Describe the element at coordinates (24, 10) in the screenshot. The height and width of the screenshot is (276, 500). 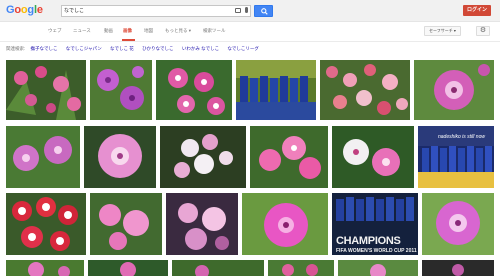
I see `google-logo: Google` at that location.